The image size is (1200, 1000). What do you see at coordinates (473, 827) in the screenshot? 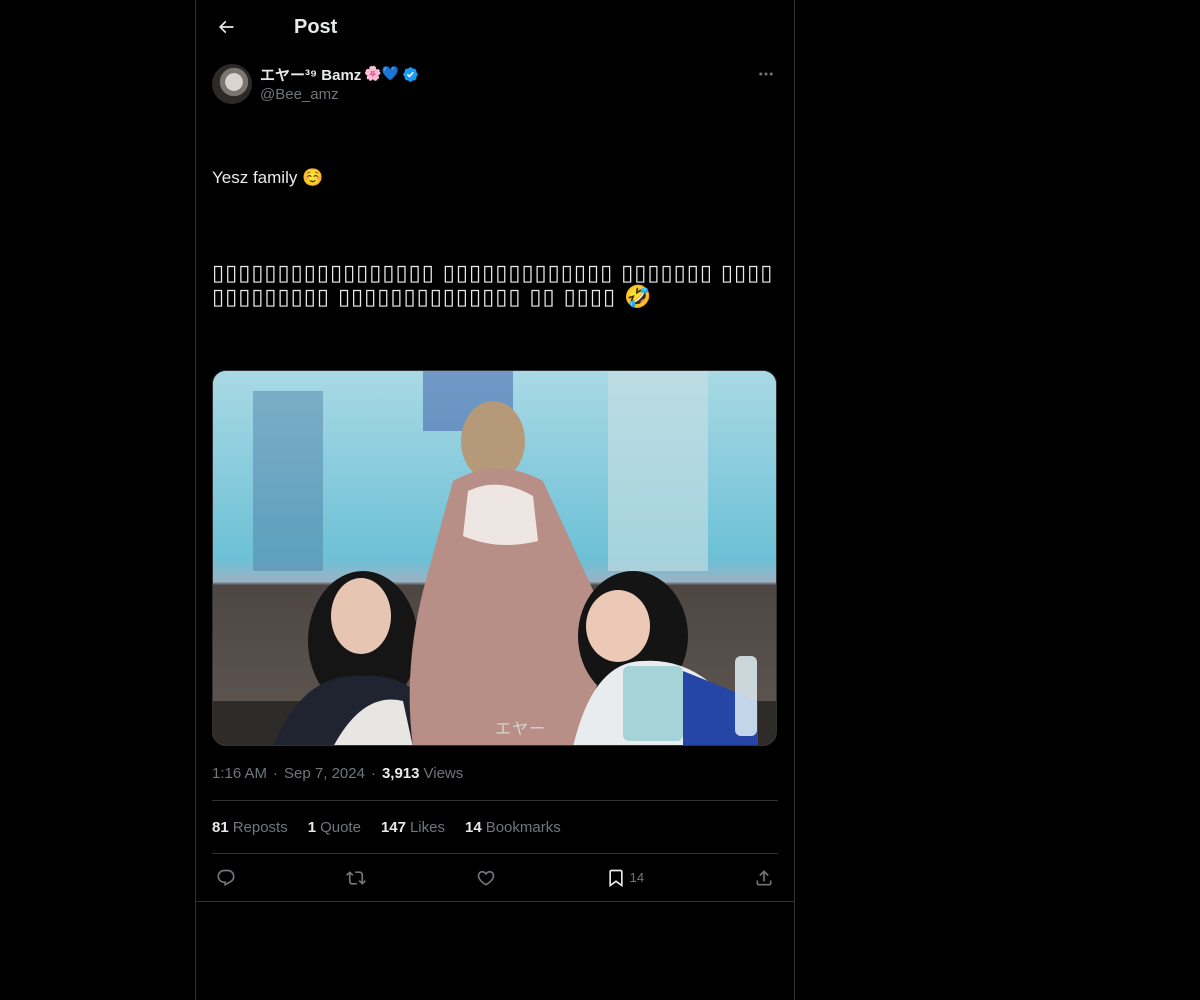
I see `stat-number: 14` at bounding box center [473, 827].